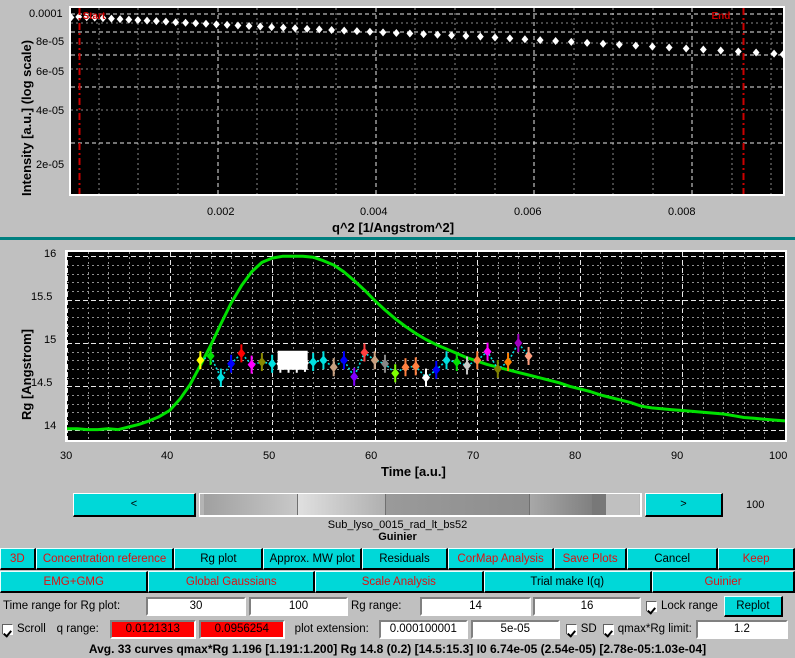  I want to click on guinier-y-tick: 6e-05, so click(50, 72).